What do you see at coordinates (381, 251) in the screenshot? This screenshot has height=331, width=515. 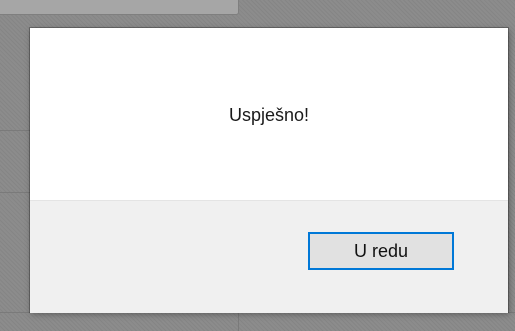 I see `ok-button: U redu` at bounding box center [381, 251].